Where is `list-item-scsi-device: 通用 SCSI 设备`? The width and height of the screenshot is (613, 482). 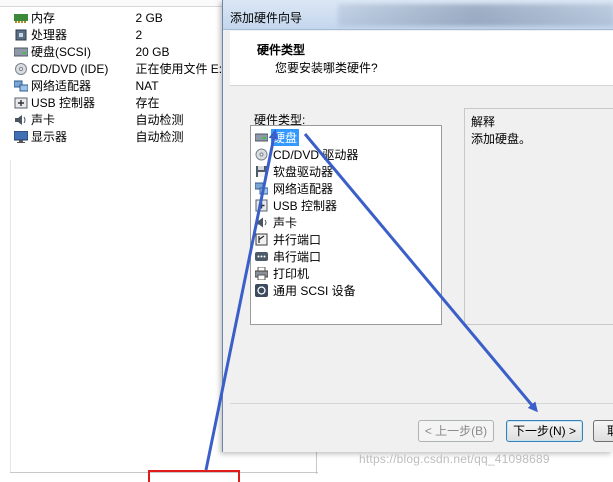
list-item-scsi-device: 通用 SCSI 设备 is located at coordinates (306, 290).